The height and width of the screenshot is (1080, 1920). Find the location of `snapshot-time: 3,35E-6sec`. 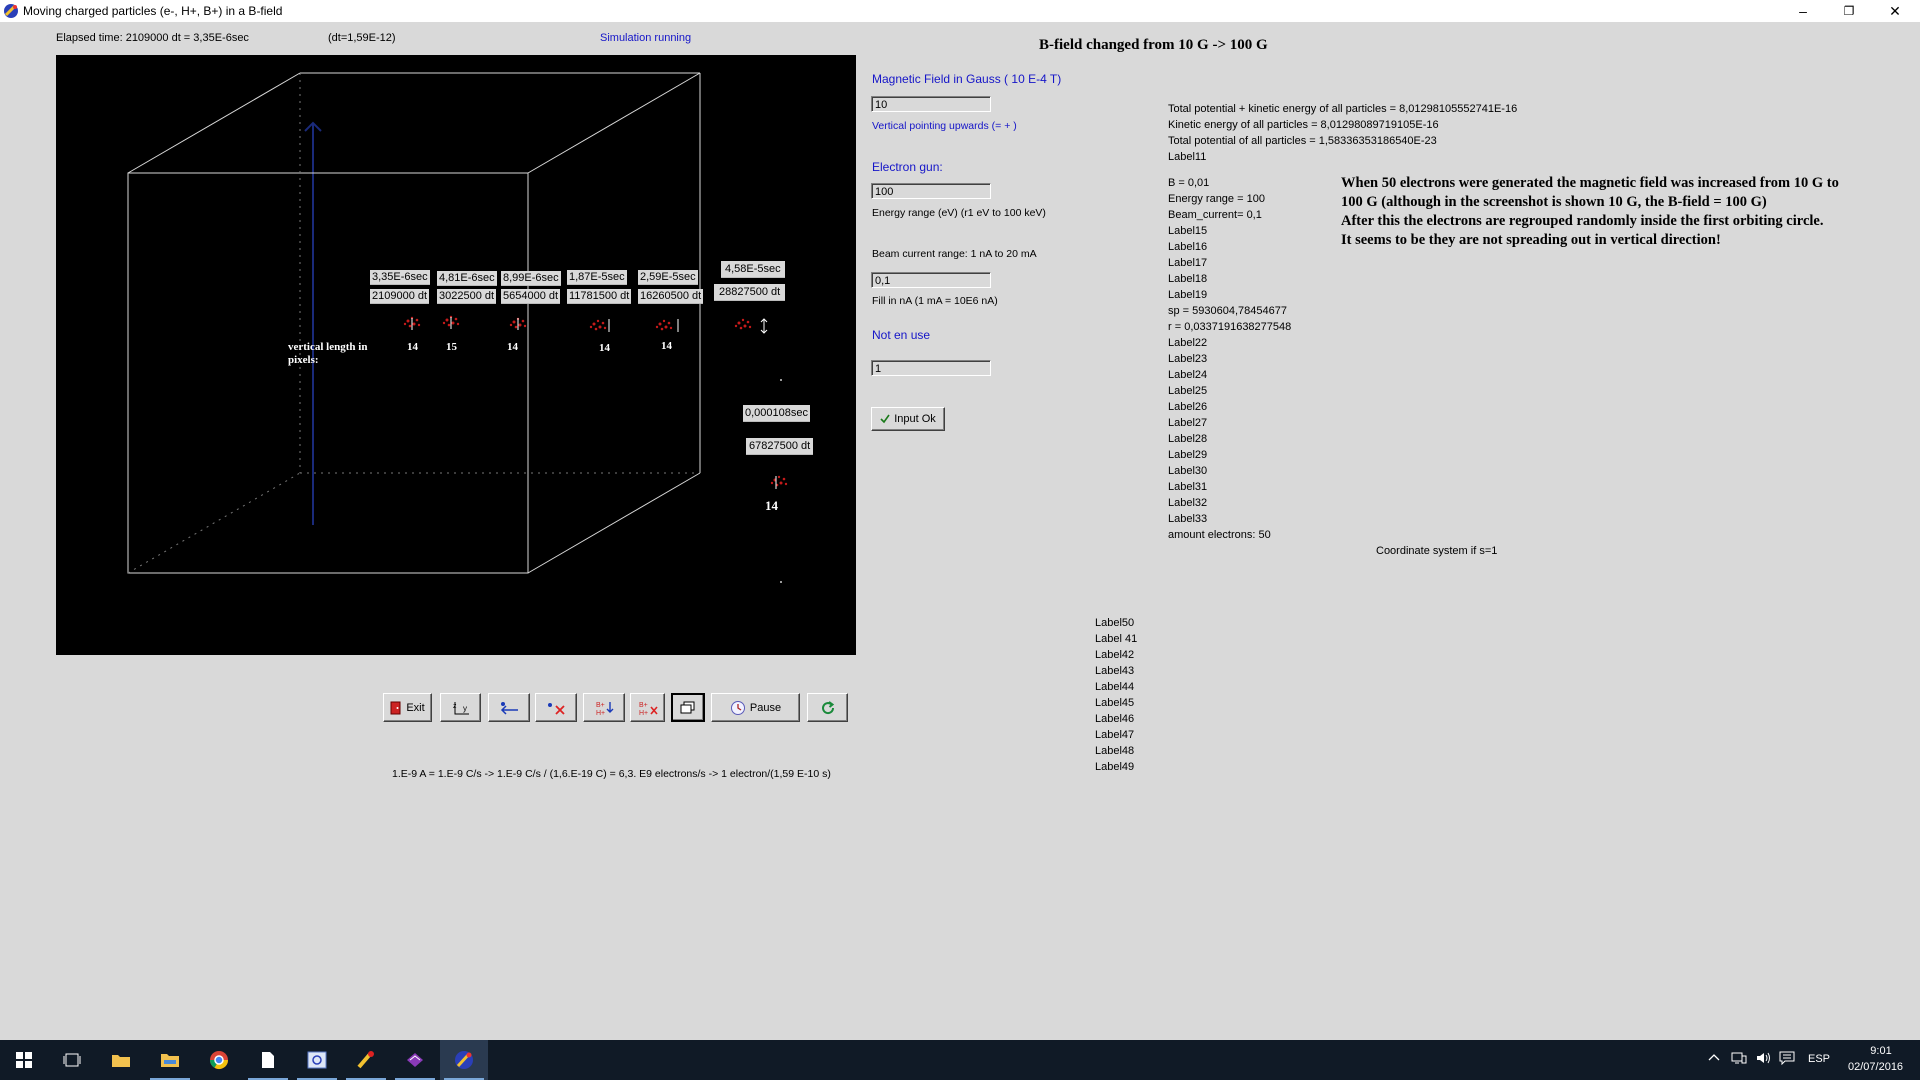

snapshot-time: 3,35E-6sec is located at coordinates (400, 277).